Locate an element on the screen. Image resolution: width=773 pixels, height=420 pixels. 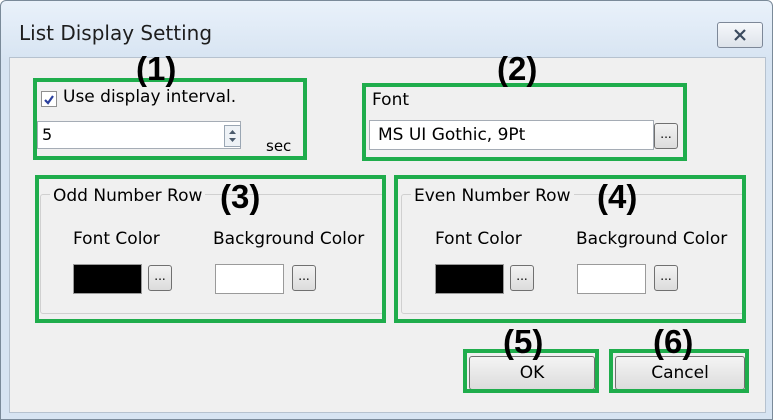
title-bar: List Display Setting is located at coordinates (386, 29).